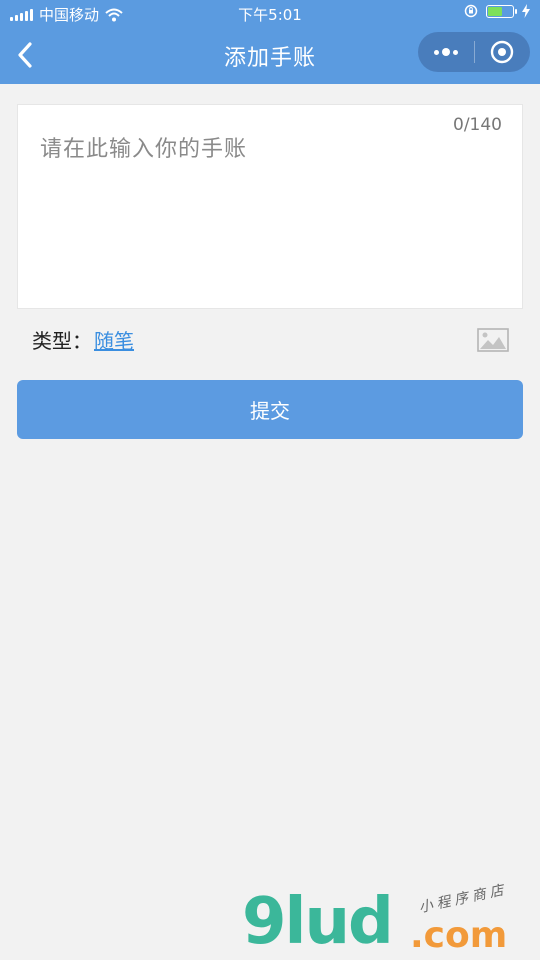 Image resolution: width=540 pixels, height=960 pixels. I want to click on type-label: 类型：, so click(62, 341).